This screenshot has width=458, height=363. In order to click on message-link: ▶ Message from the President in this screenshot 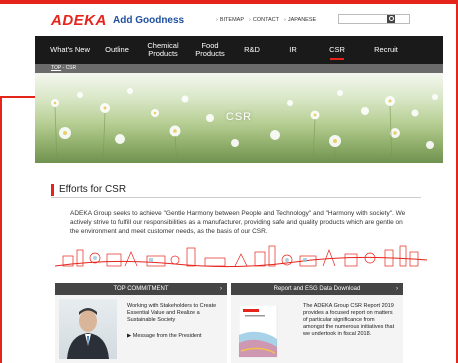, I will do `click(164, 336)`.